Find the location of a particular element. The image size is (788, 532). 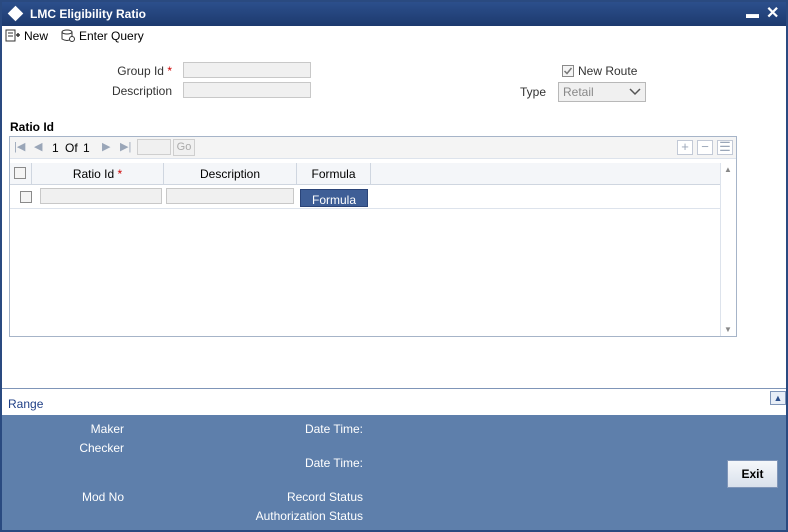

new-record-icon is located at coordinates (12, 35).